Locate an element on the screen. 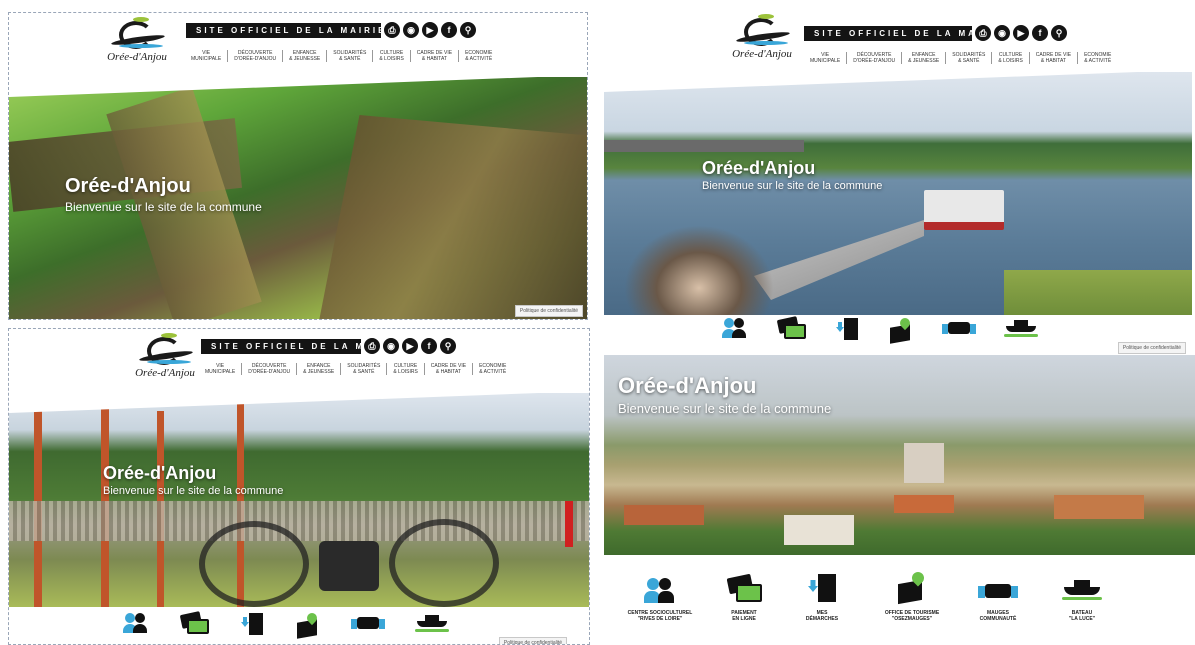  quick-link-mauges: MAUGES COMMUNAUTÉ is located at coordinates (998, 602).